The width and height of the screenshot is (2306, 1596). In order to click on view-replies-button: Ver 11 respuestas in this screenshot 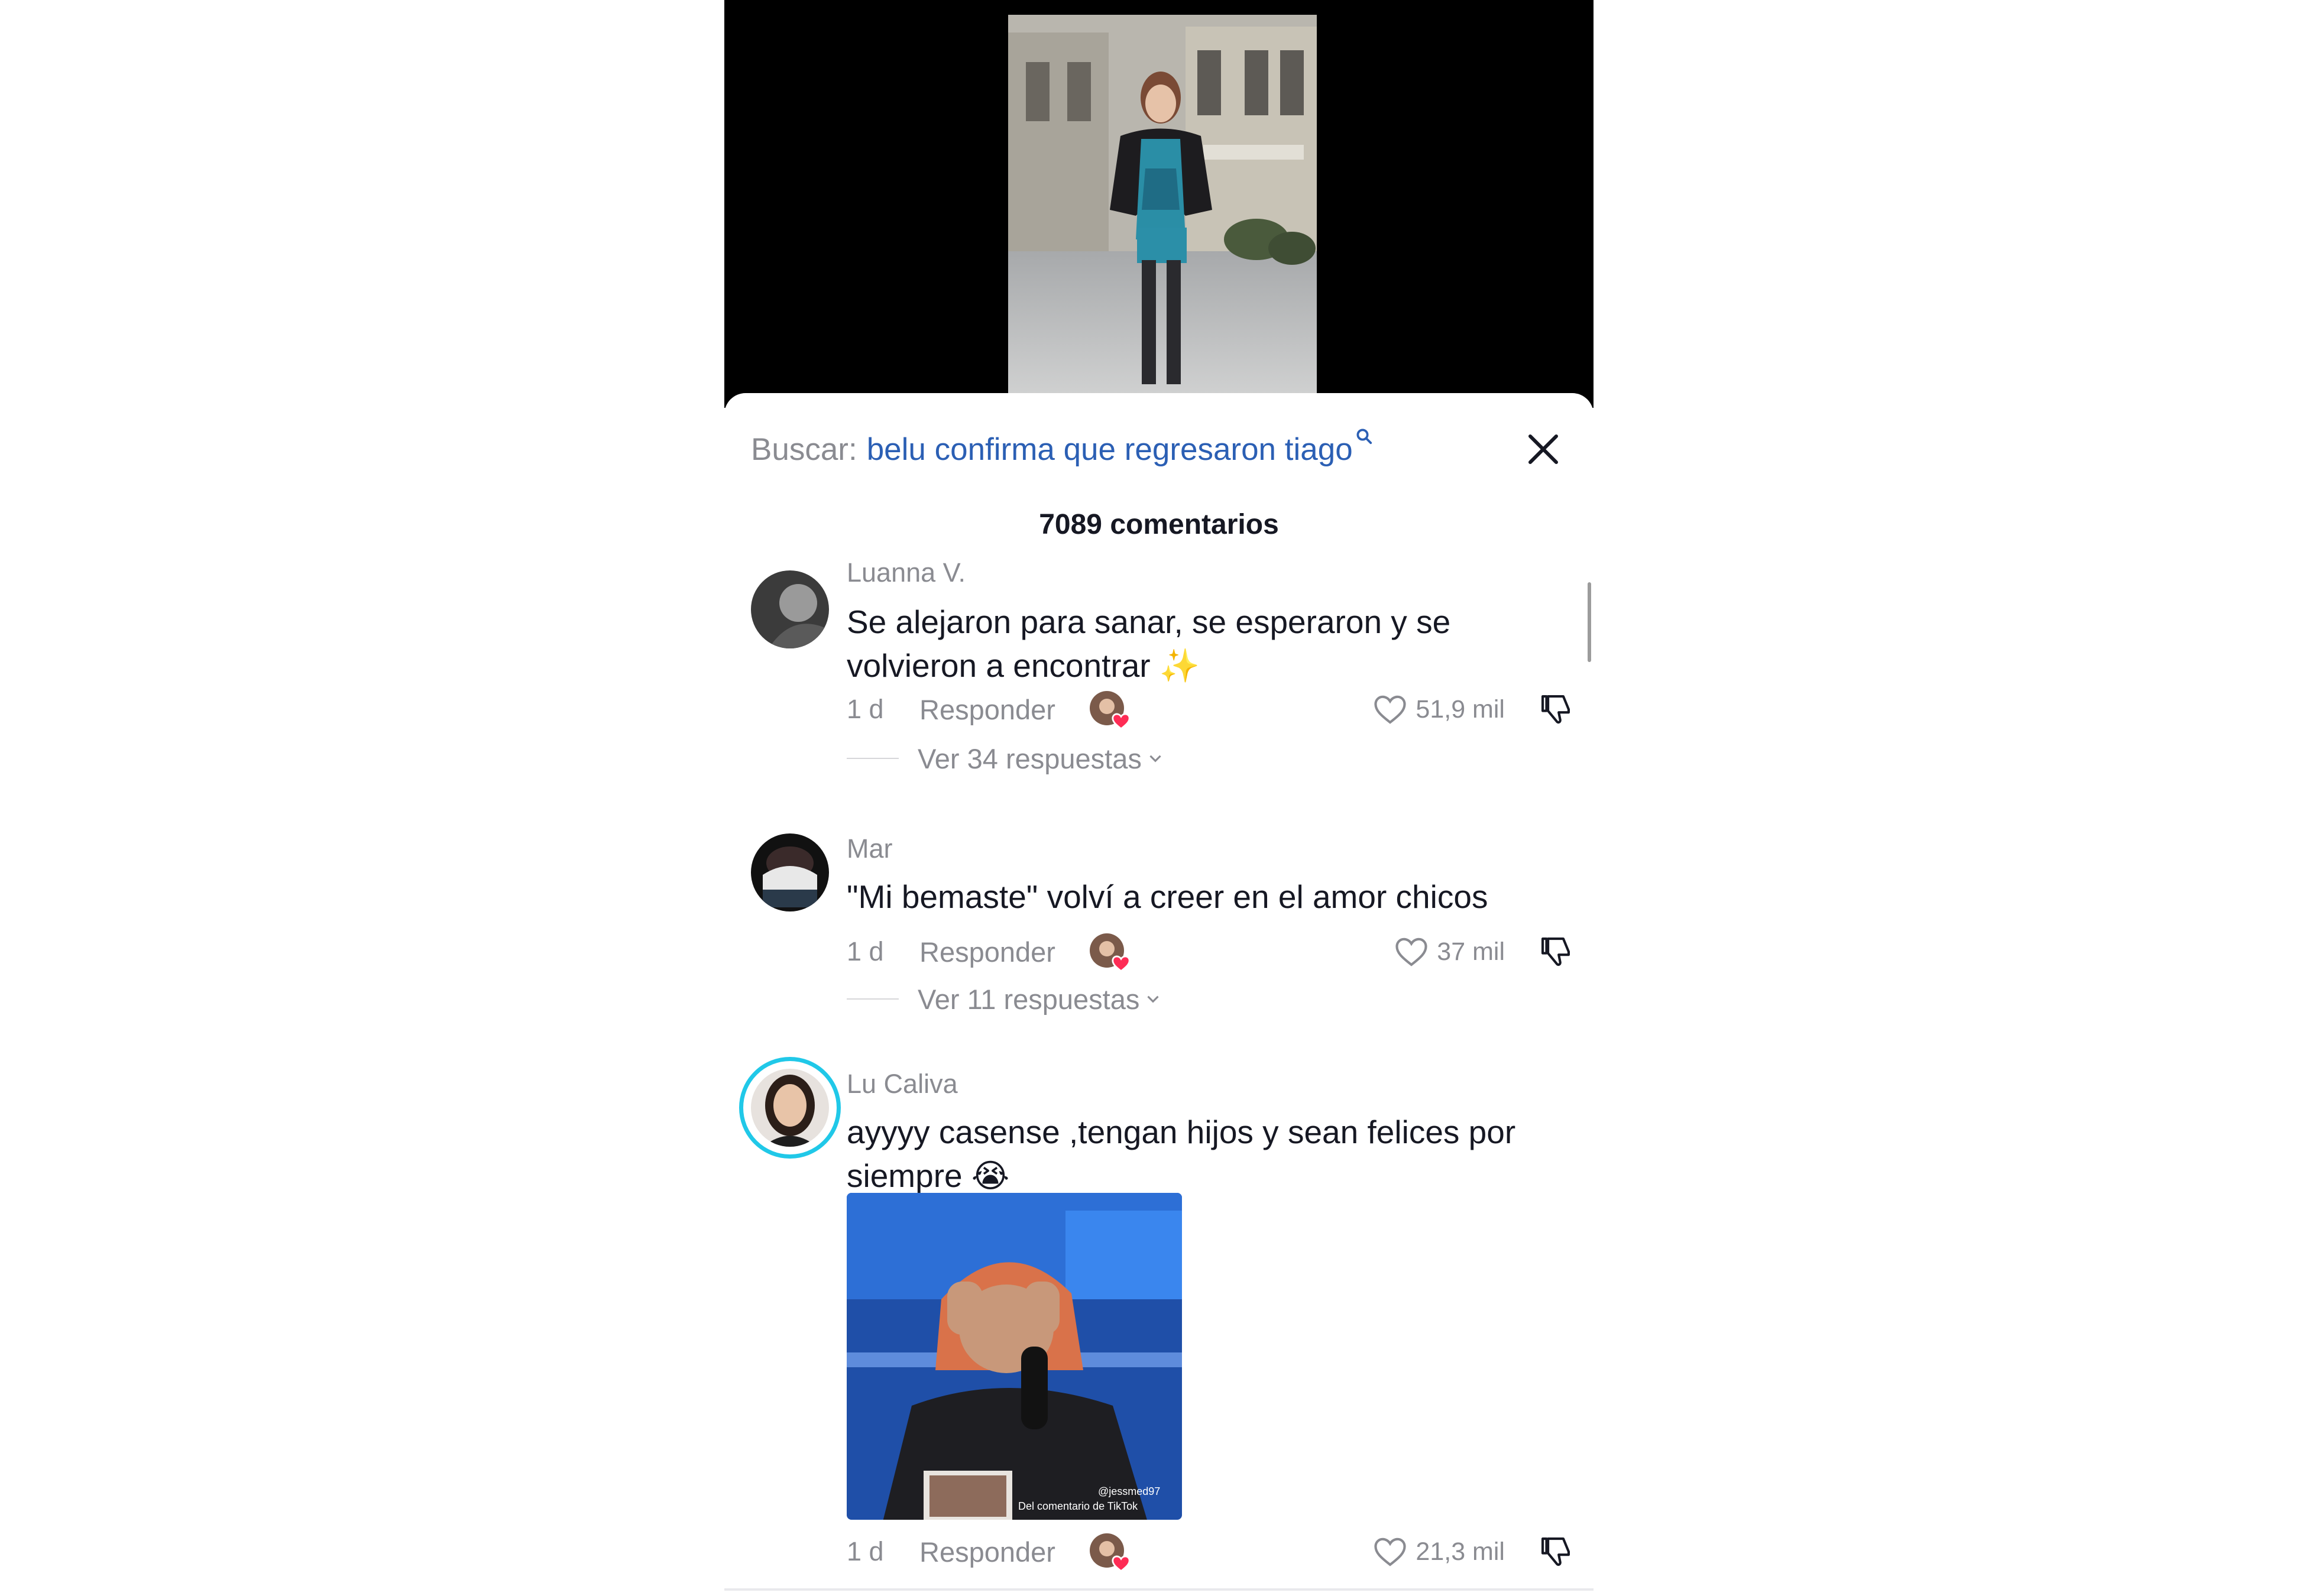, I will do `click(1005, 999)`.